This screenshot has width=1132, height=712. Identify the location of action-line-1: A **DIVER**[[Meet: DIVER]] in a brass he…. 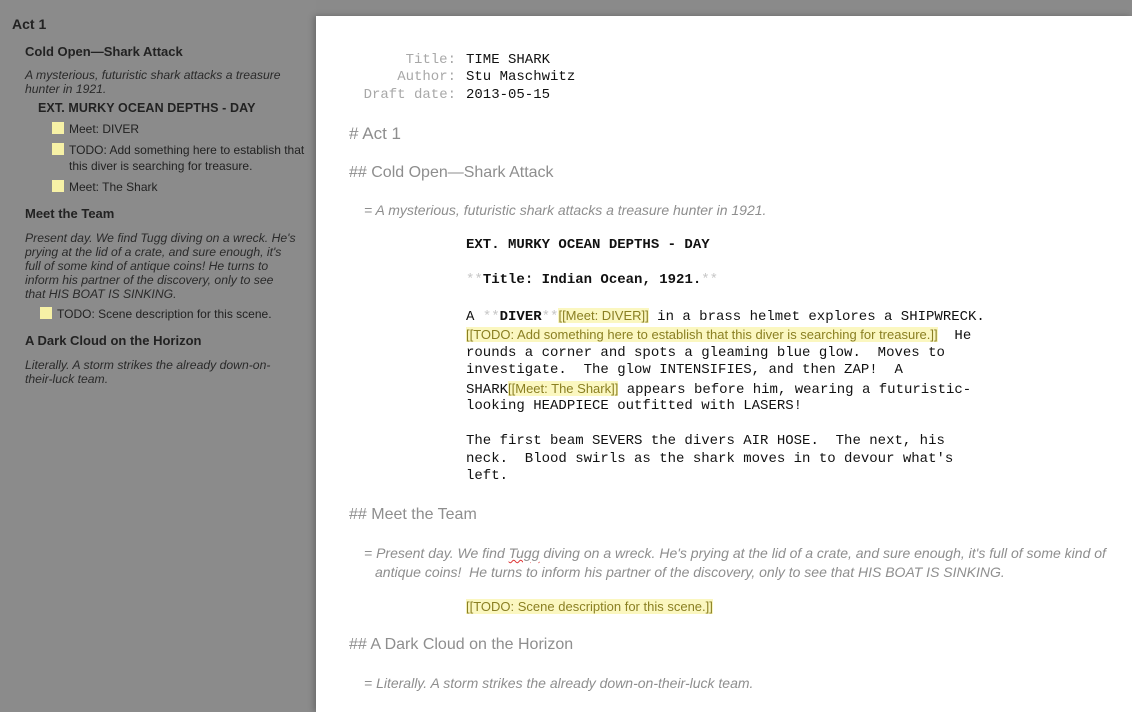
(725, 316).